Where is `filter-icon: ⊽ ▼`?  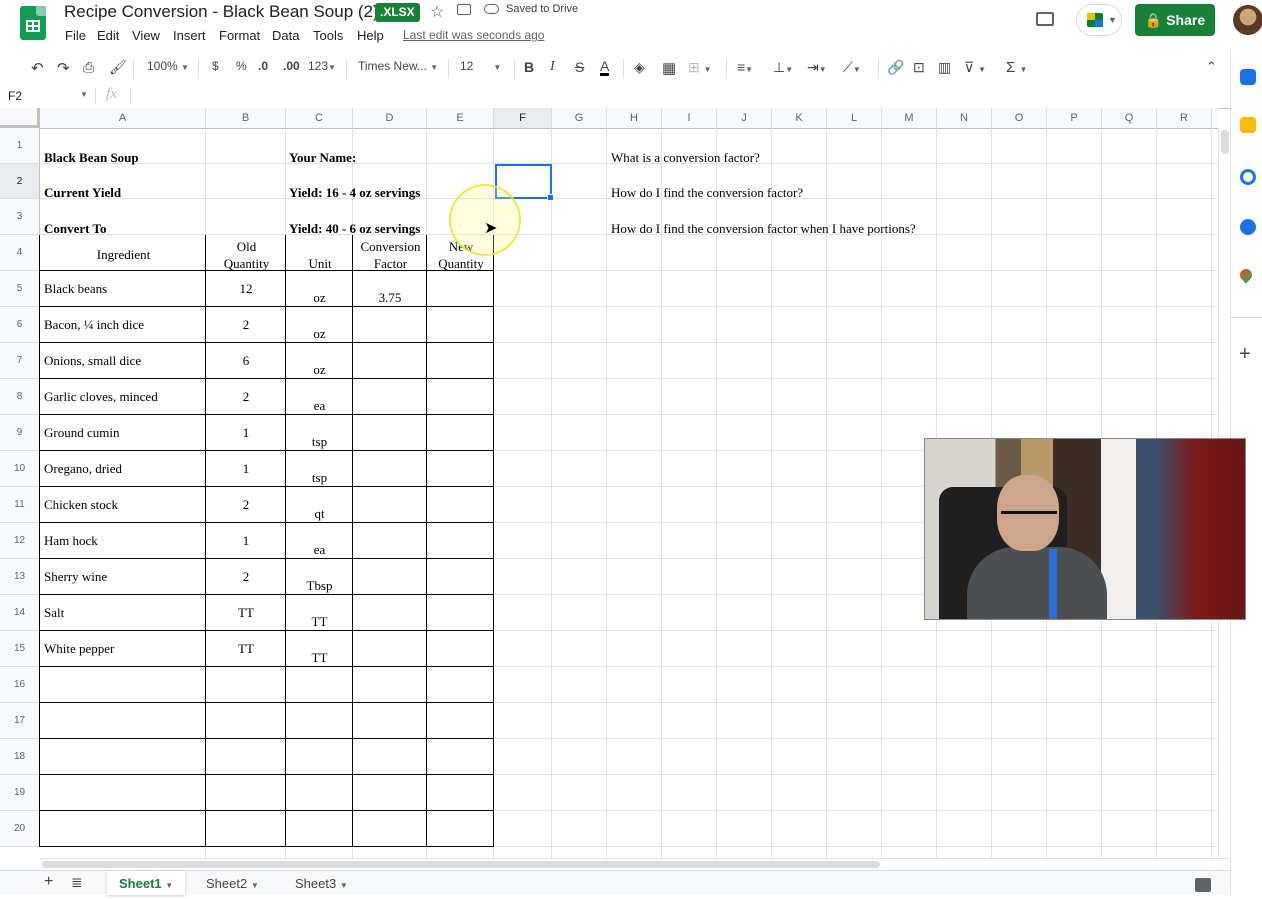
filter-icon: ⊽ ▼ is located at coordinates (975, 67).